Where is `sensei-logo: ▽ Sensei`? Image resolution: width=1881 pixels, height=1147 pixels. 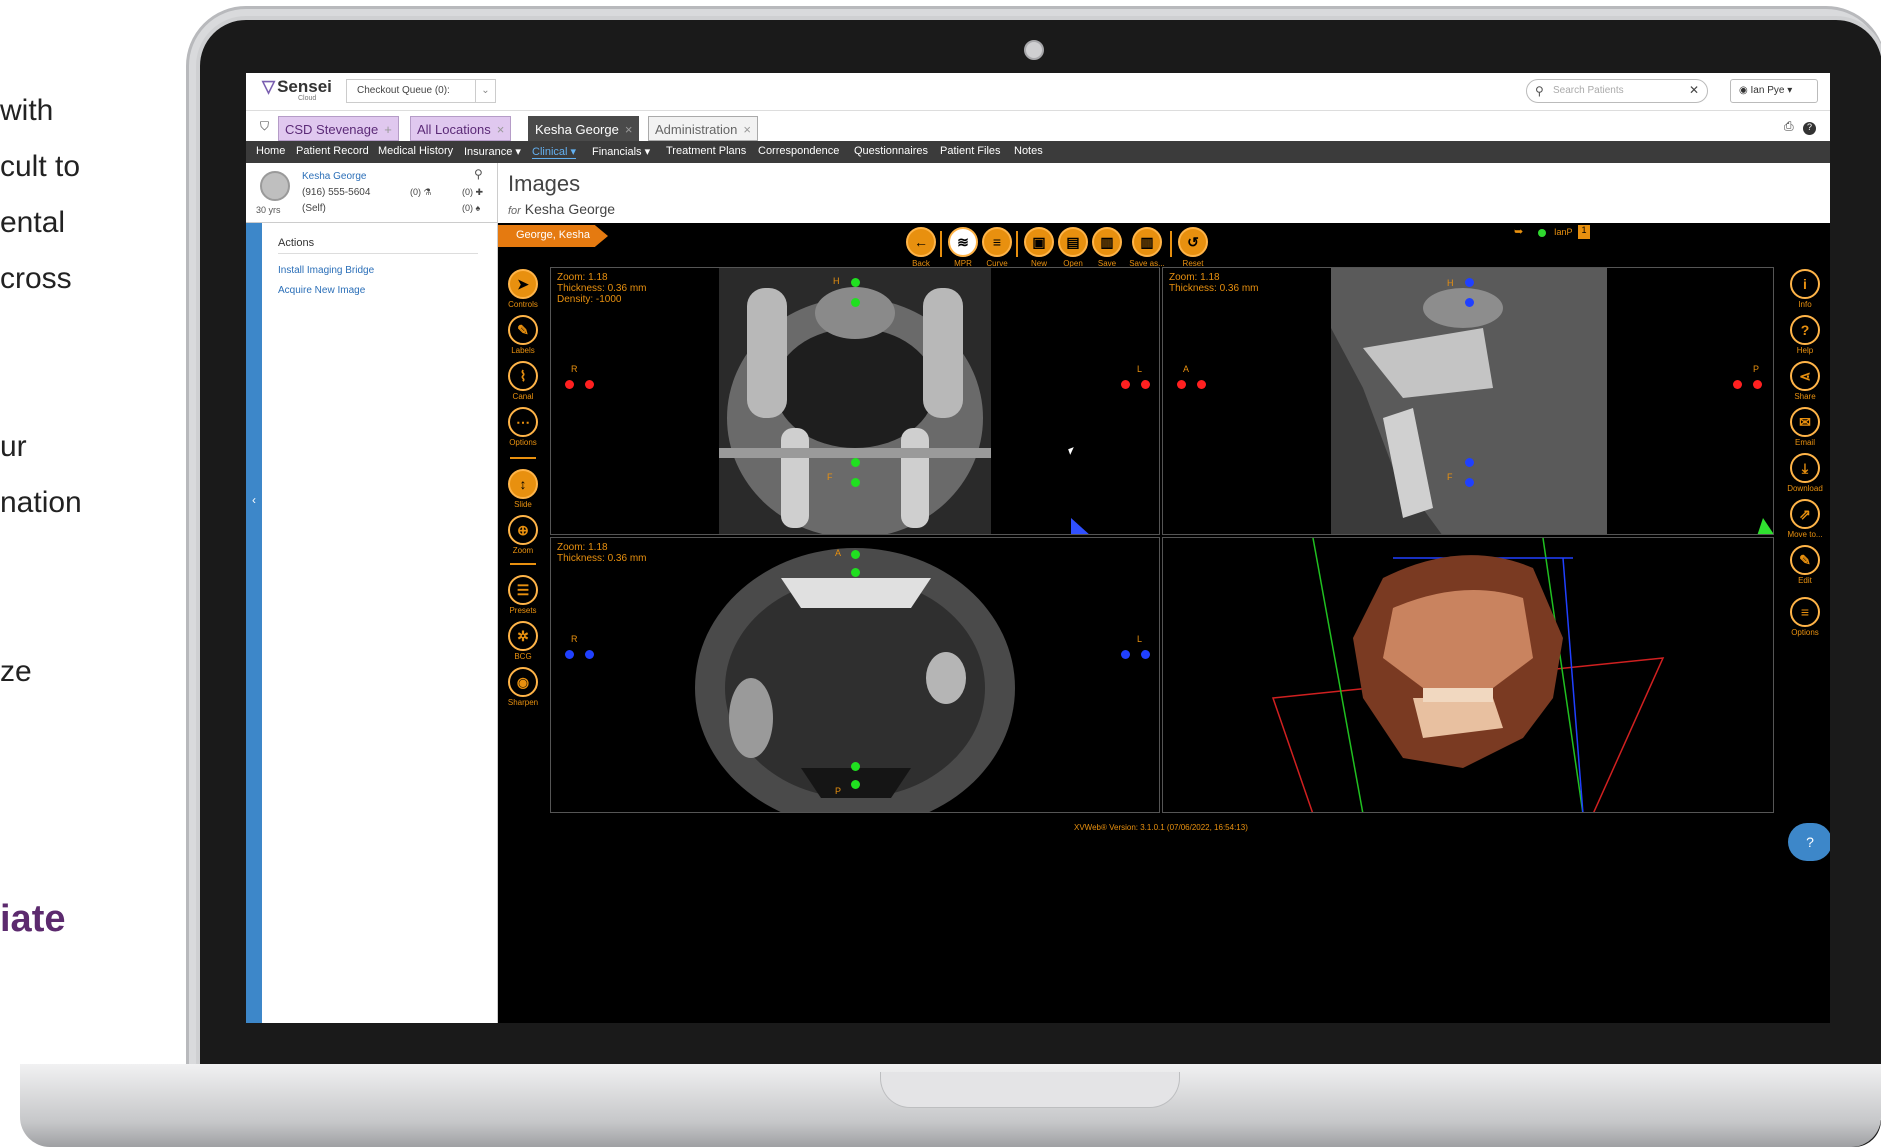
sensei-logo: ▽ Sensei is located at coordinates (297, 87).